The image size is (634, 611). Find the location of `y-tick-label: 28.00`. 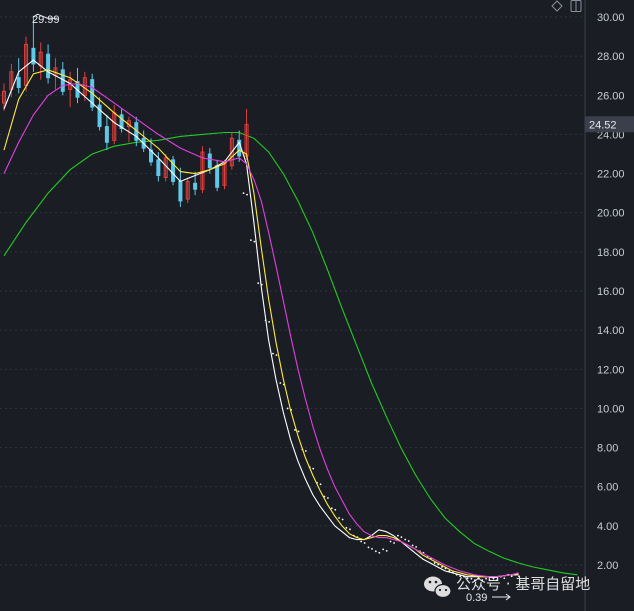

y-tick-label: 28.00 is located at coordinates (611, 57).